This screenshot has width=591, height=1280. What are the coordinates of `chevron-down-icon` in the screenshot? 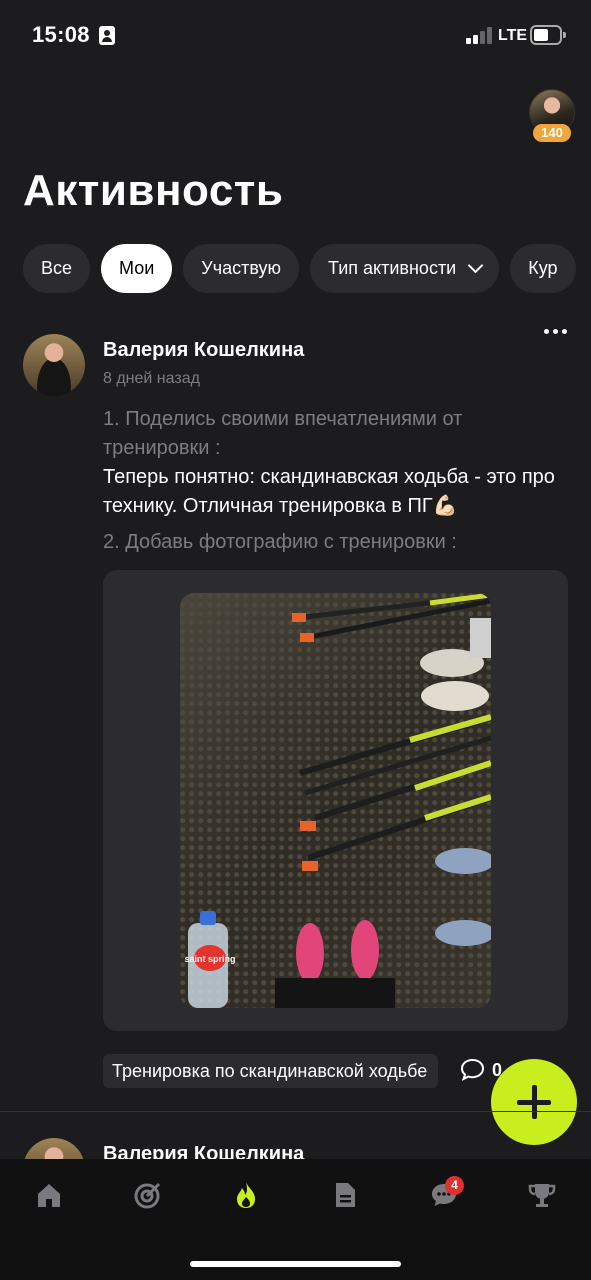 It's located at (475, 265).